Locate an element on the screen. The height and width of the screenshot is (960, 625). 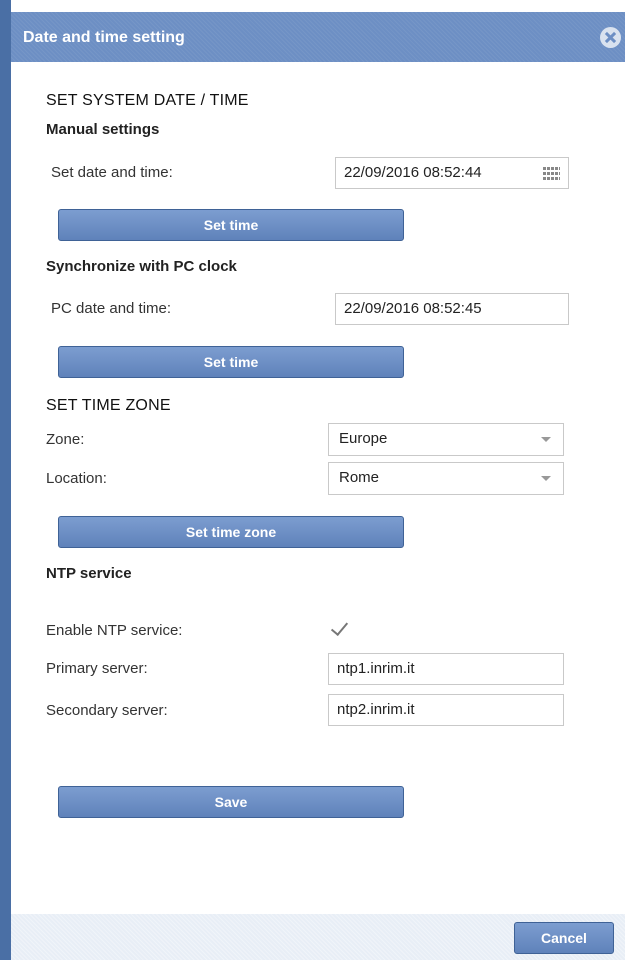
pc-datetime-field: 22/09/2016 08:52:45 is located at coordinates (452, 309).